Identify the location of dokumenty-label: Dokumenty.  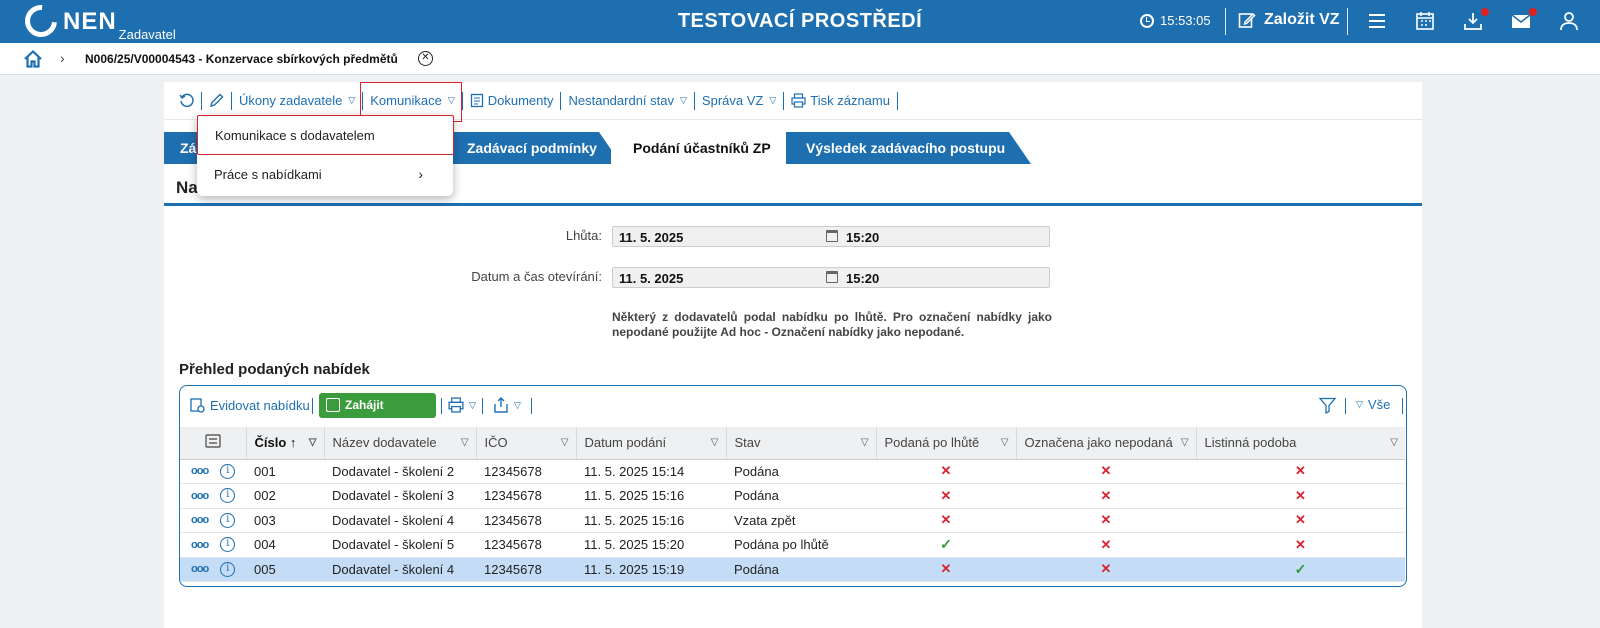
(520, 100).